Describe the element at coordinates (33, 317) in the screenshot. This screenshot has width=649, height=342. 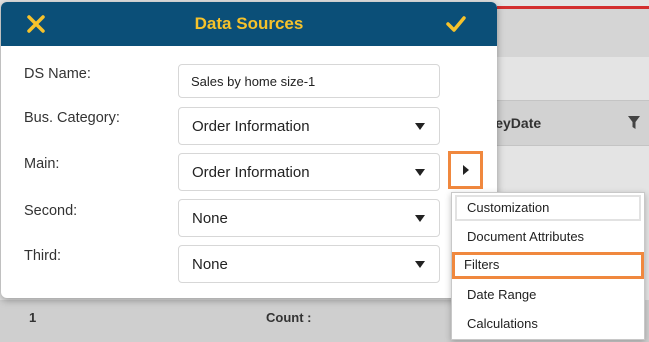
I see `footer-row-number: 1` at that location.